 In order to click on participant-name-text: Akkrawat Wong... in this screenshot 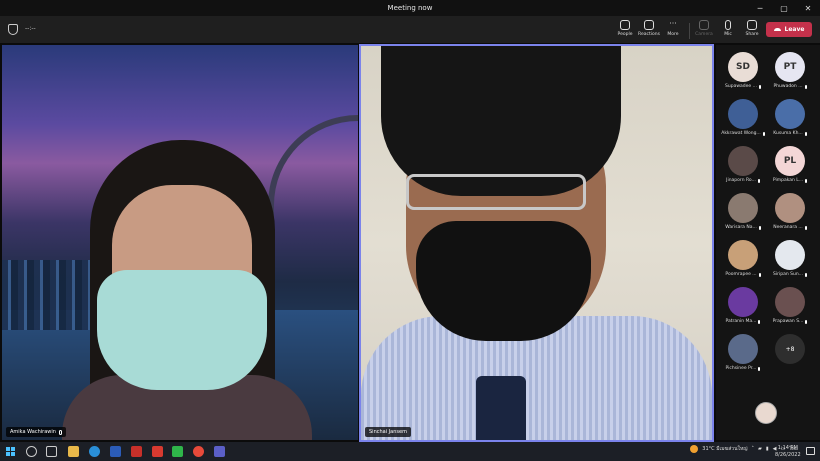, I will do `click(741, 133)`.